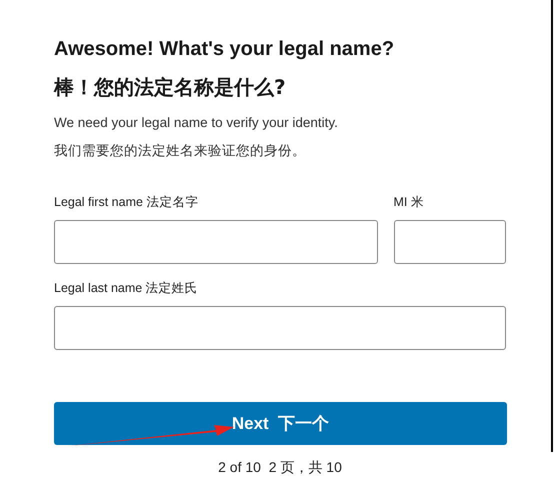 The image size is (554, 490). I want to click on field-label: MI 米, so click(409, 202).